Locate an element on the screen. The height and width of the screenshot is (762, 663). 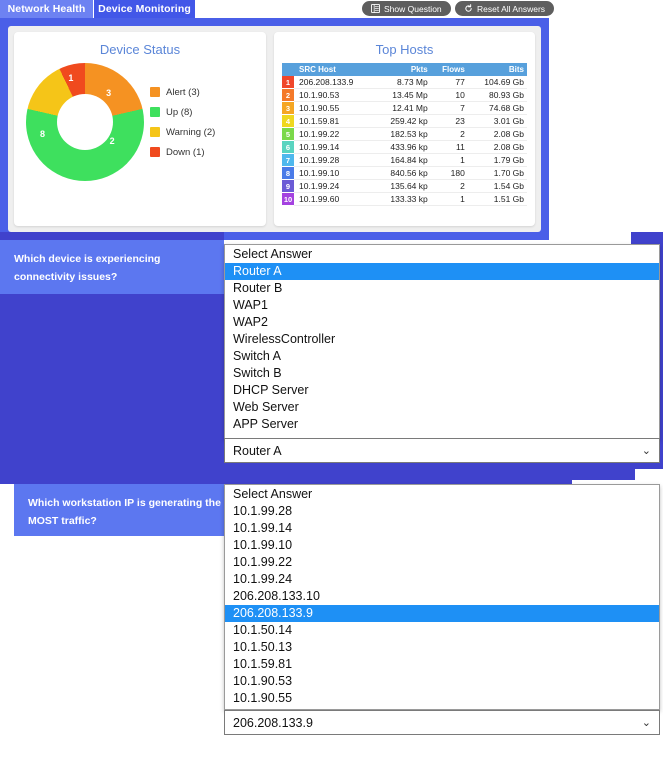
question1-option: Switch A is located at coordinates (442, 356).